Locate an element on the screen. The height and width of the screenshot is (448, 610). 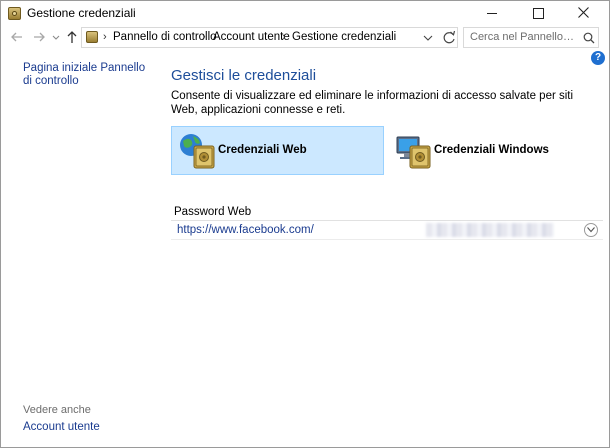
search-input: Cerca nel Pannello di controllo is located at coordinates (531, 37).